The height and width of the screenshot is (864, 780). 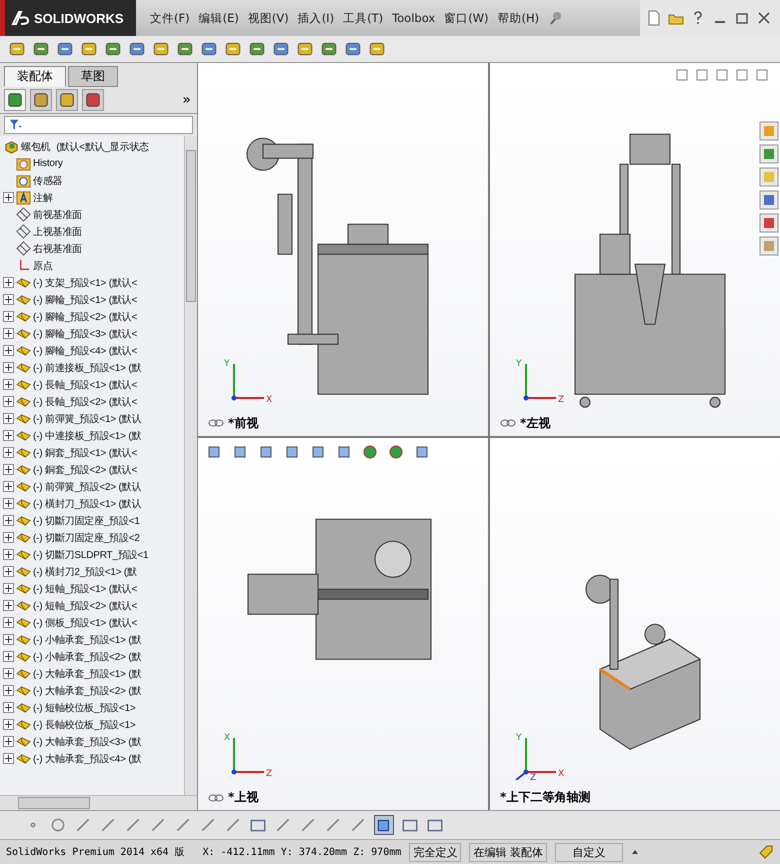 What do you see at coordinates (87, 639) in the screenshot?
I see `tree-item: (-) 小軸承套_預設<1> (默` at bounding box center [87, 639].